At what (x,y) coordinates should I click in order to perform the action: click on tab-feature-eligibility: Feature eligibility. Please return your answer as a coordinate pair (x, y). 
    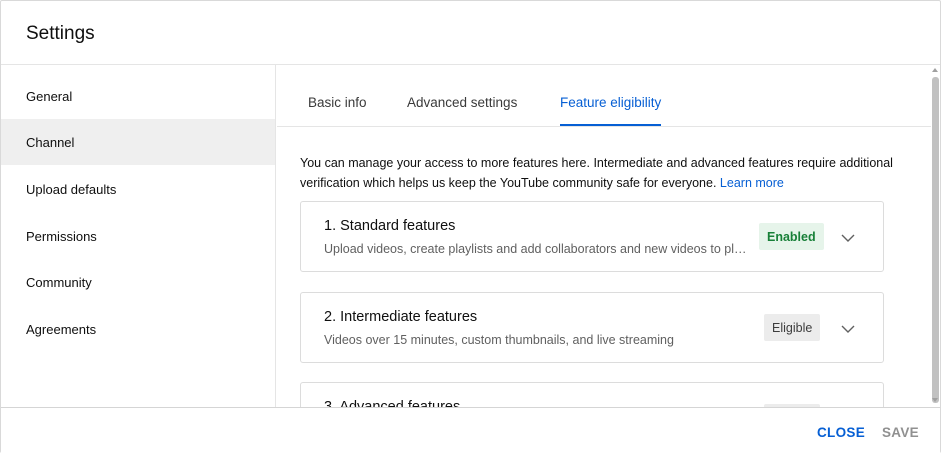
    Looking at the image, I should click on (611, 110).